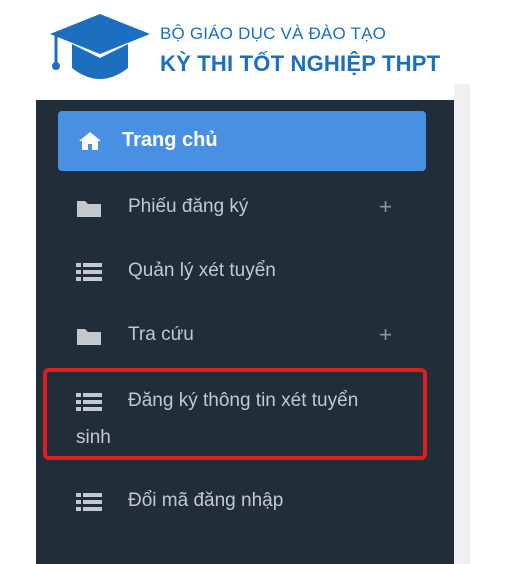 Image resolution: width=505 pixels, height=564 pixels. I want to click on highlight-box, so click(235, 414).